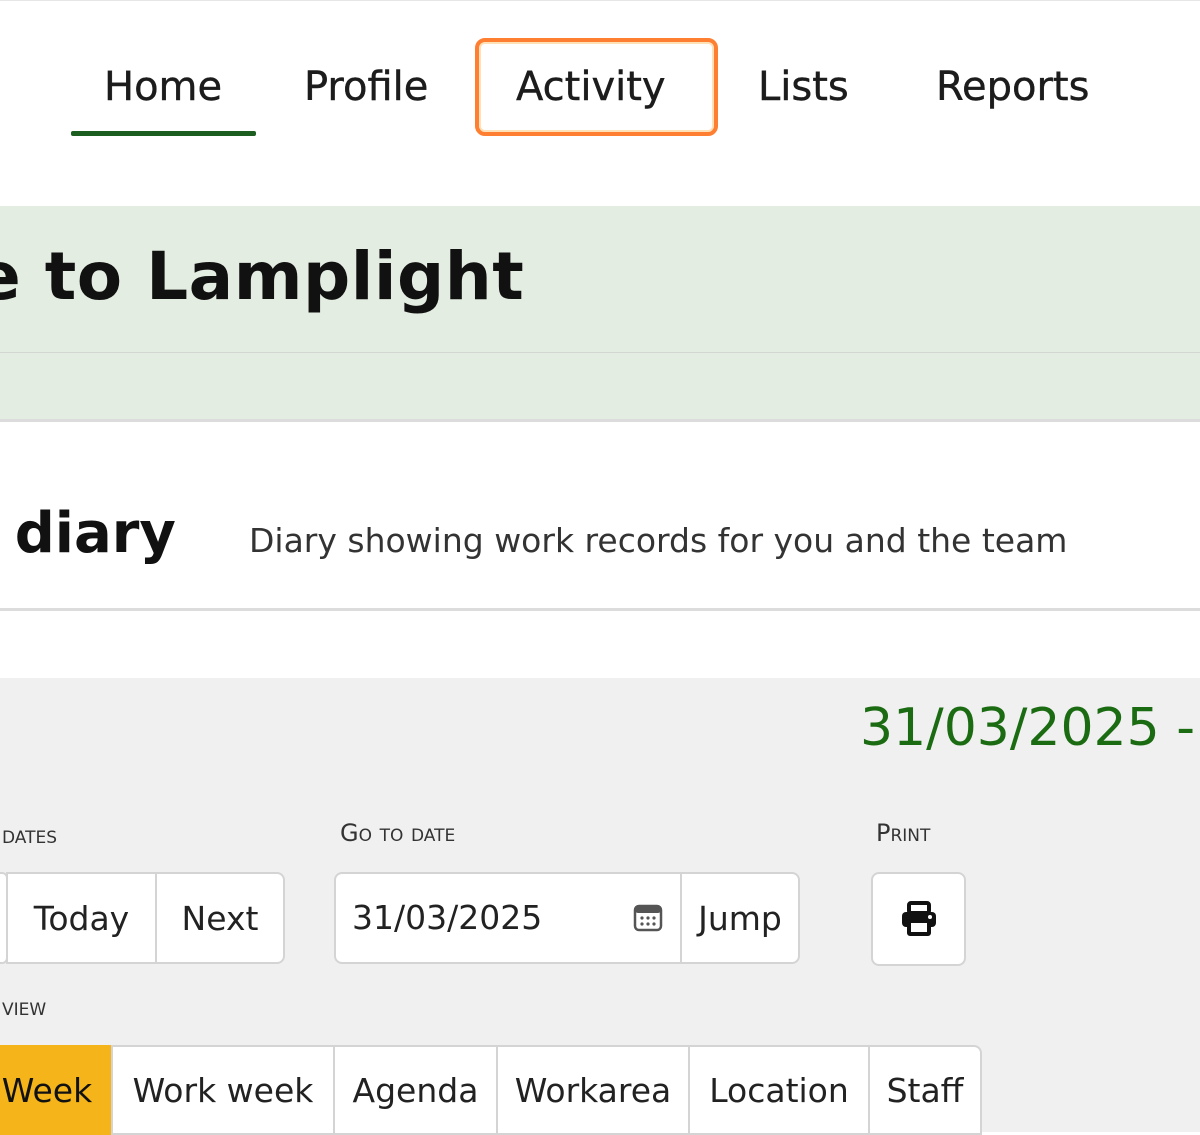 The width and height of the screenshot is (1200, 1135). I want to click on print-button, so click(918, 919).